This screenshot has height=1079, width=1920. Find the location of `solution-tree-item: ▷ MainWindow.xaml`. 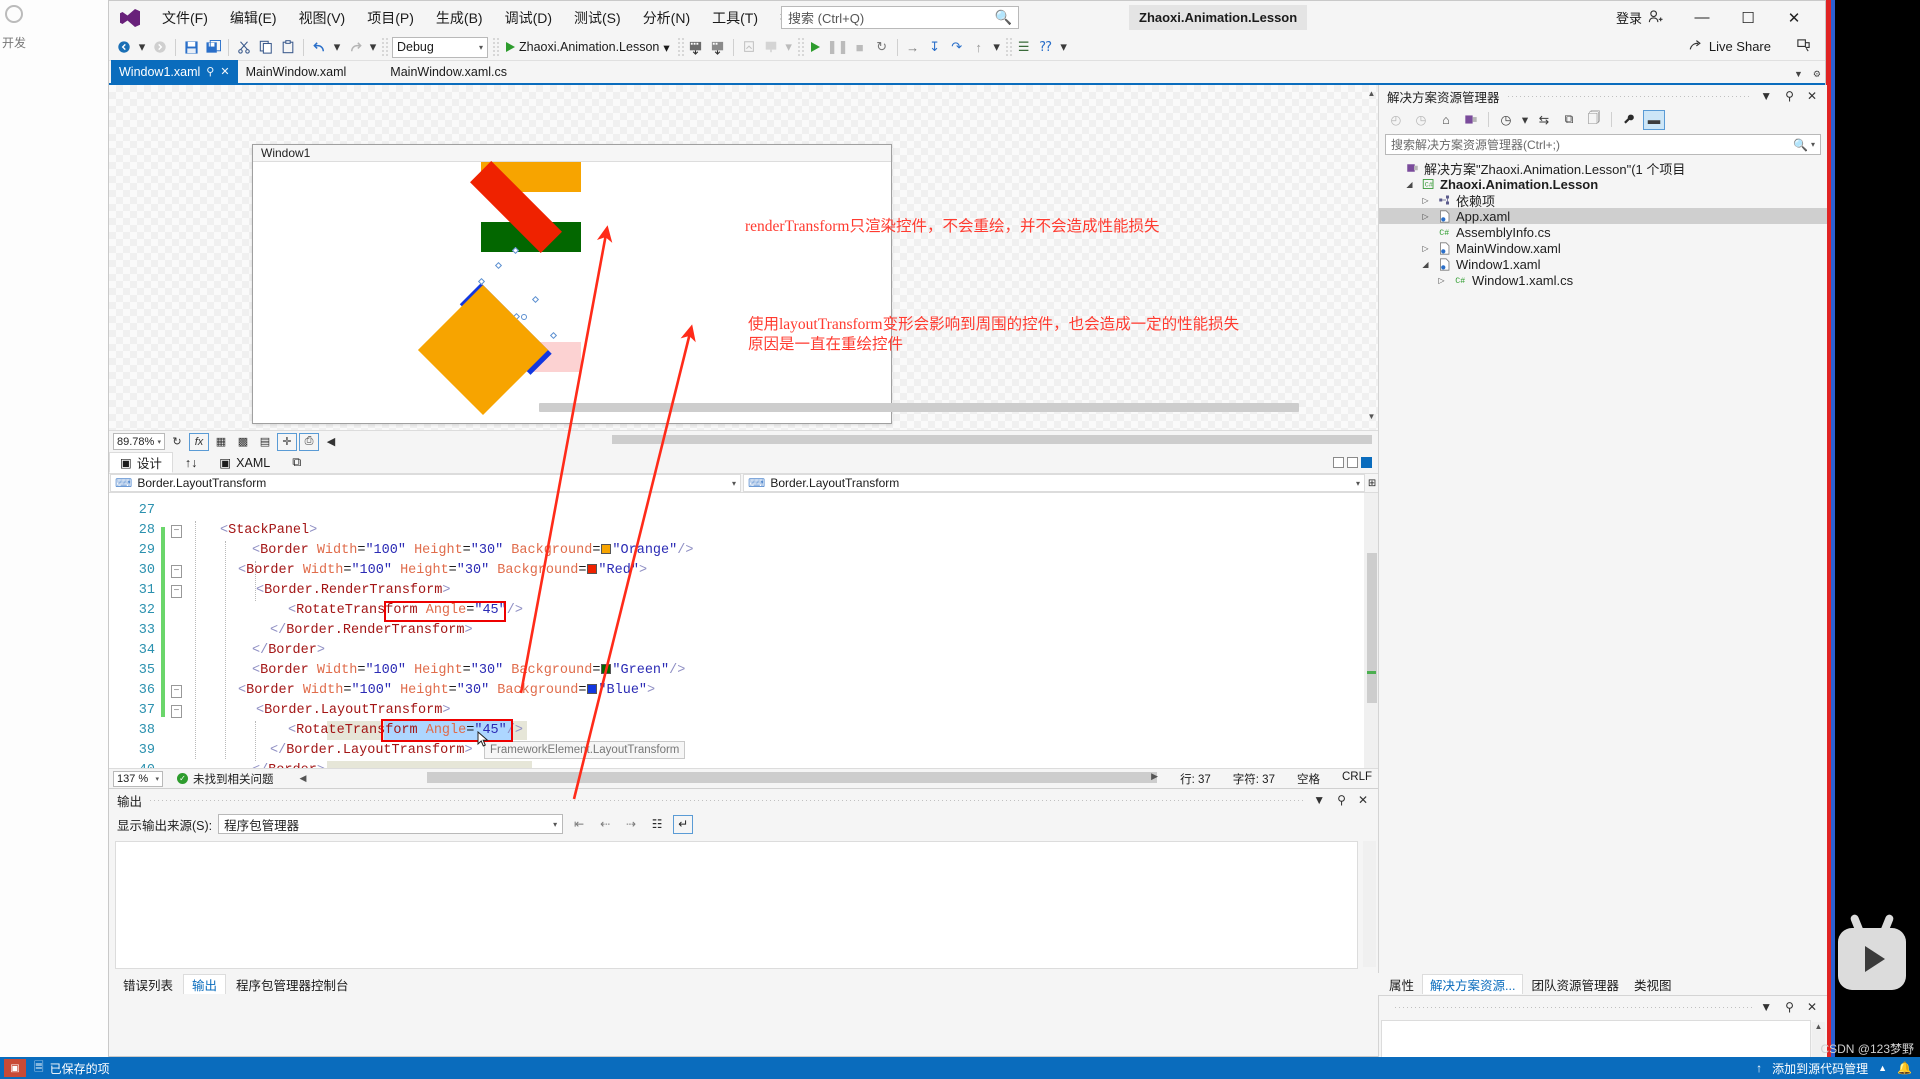

solution-tree-item: ▷ MainWindow.xaml is located at coordinates (1603, 248).